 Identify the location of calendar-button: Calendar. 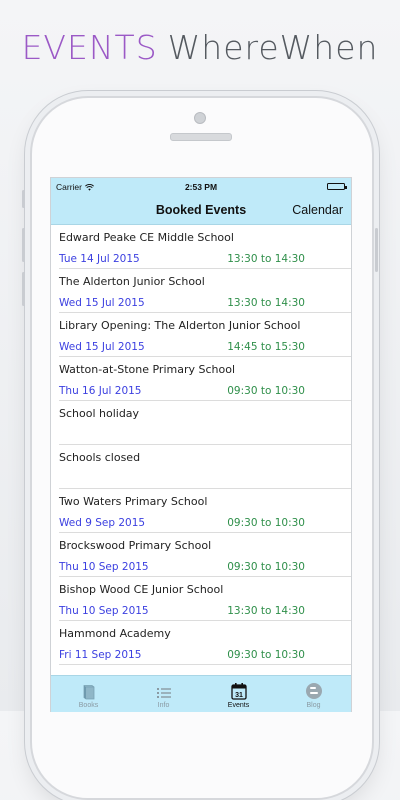
(317, 210).